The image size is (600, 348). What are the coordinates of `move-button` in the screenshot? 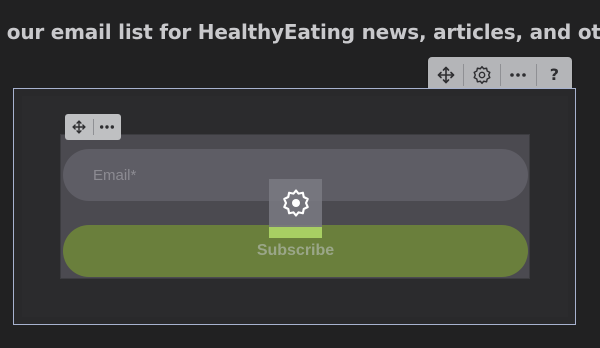 It's located at (445, 74).